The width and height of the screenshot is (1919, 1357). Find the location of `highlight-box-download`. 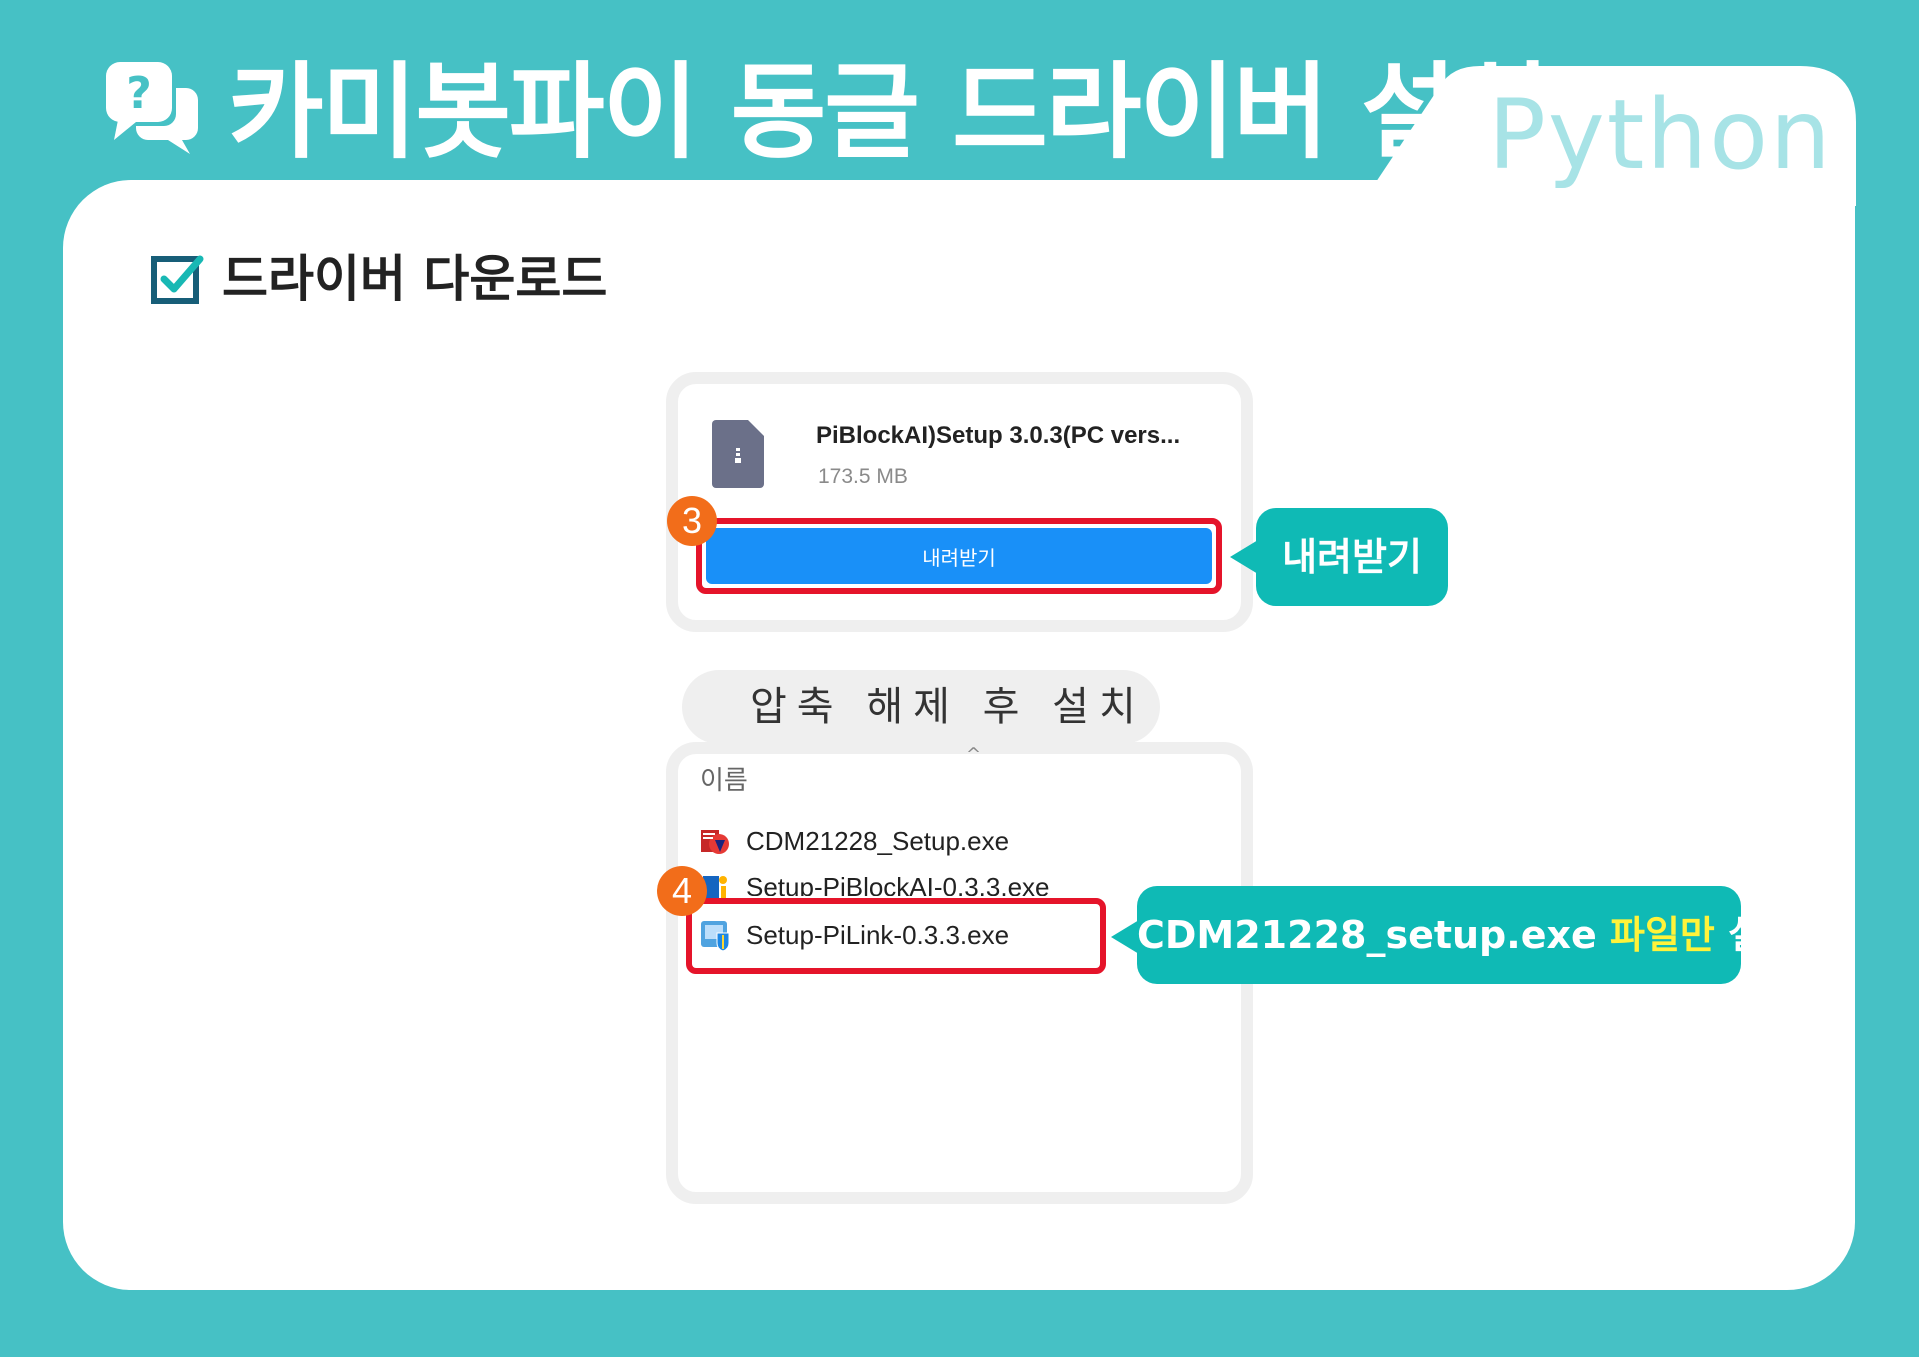

highlight-box-download is located at coordinates (959, 556).